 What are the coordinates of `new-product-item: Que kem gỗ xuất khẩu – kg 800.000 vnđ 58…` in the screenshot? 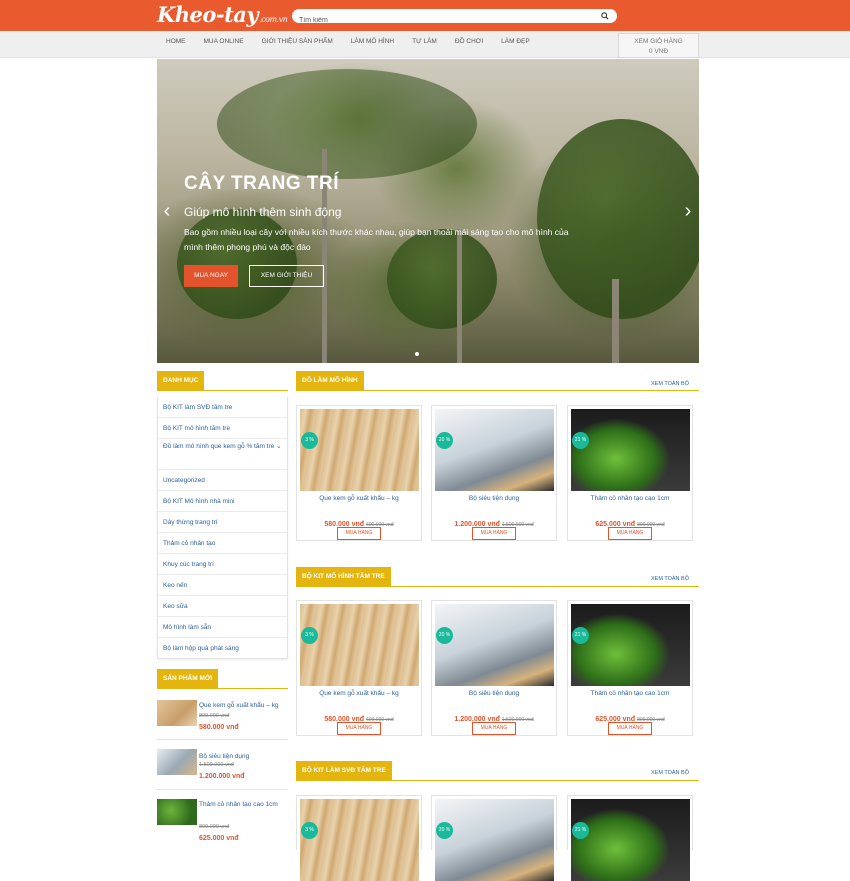 It's located at (222, 722).